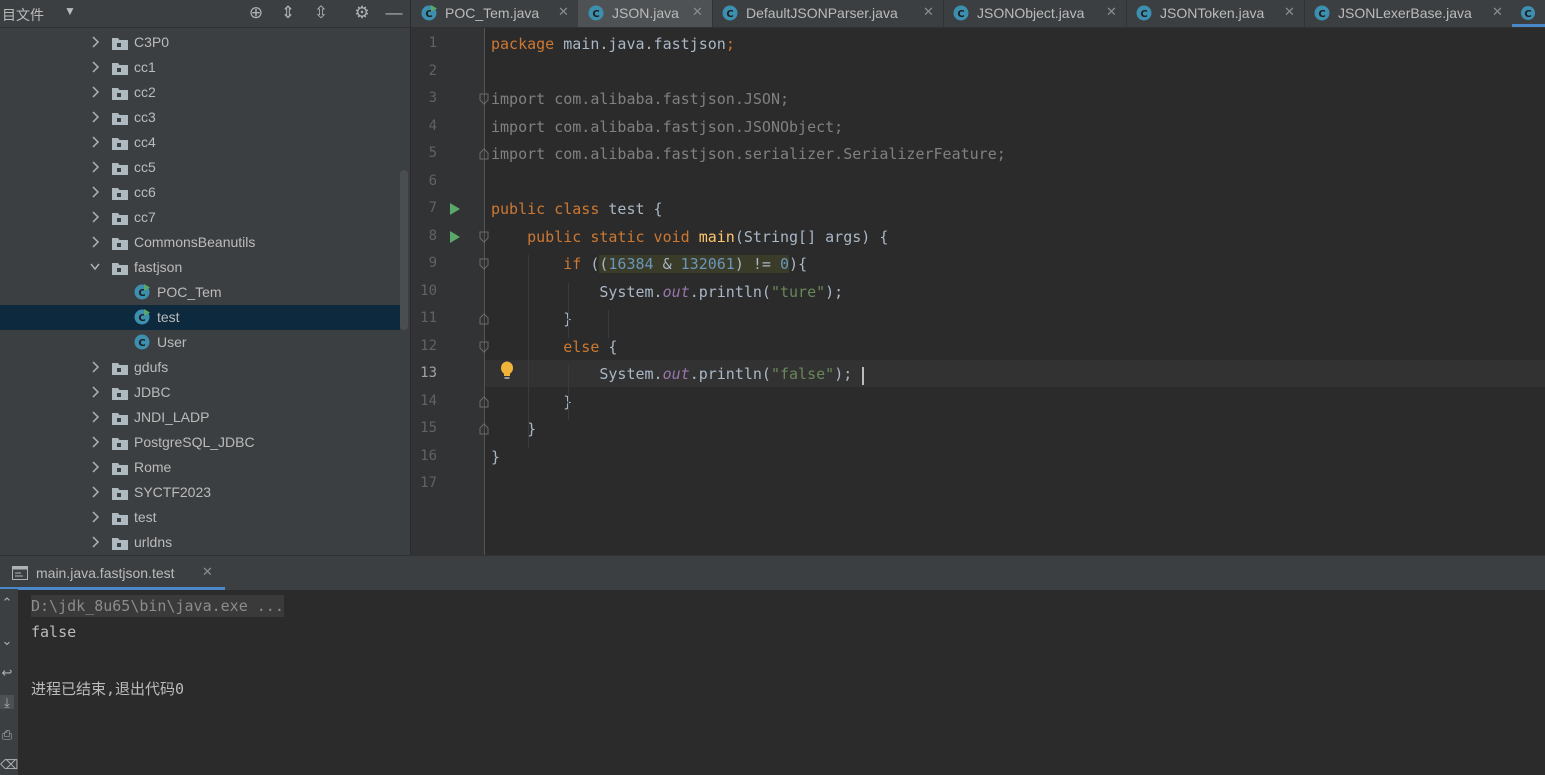 The image size is (1545, 775). I want to click on tree-item: gdufs, so click(200, 367).